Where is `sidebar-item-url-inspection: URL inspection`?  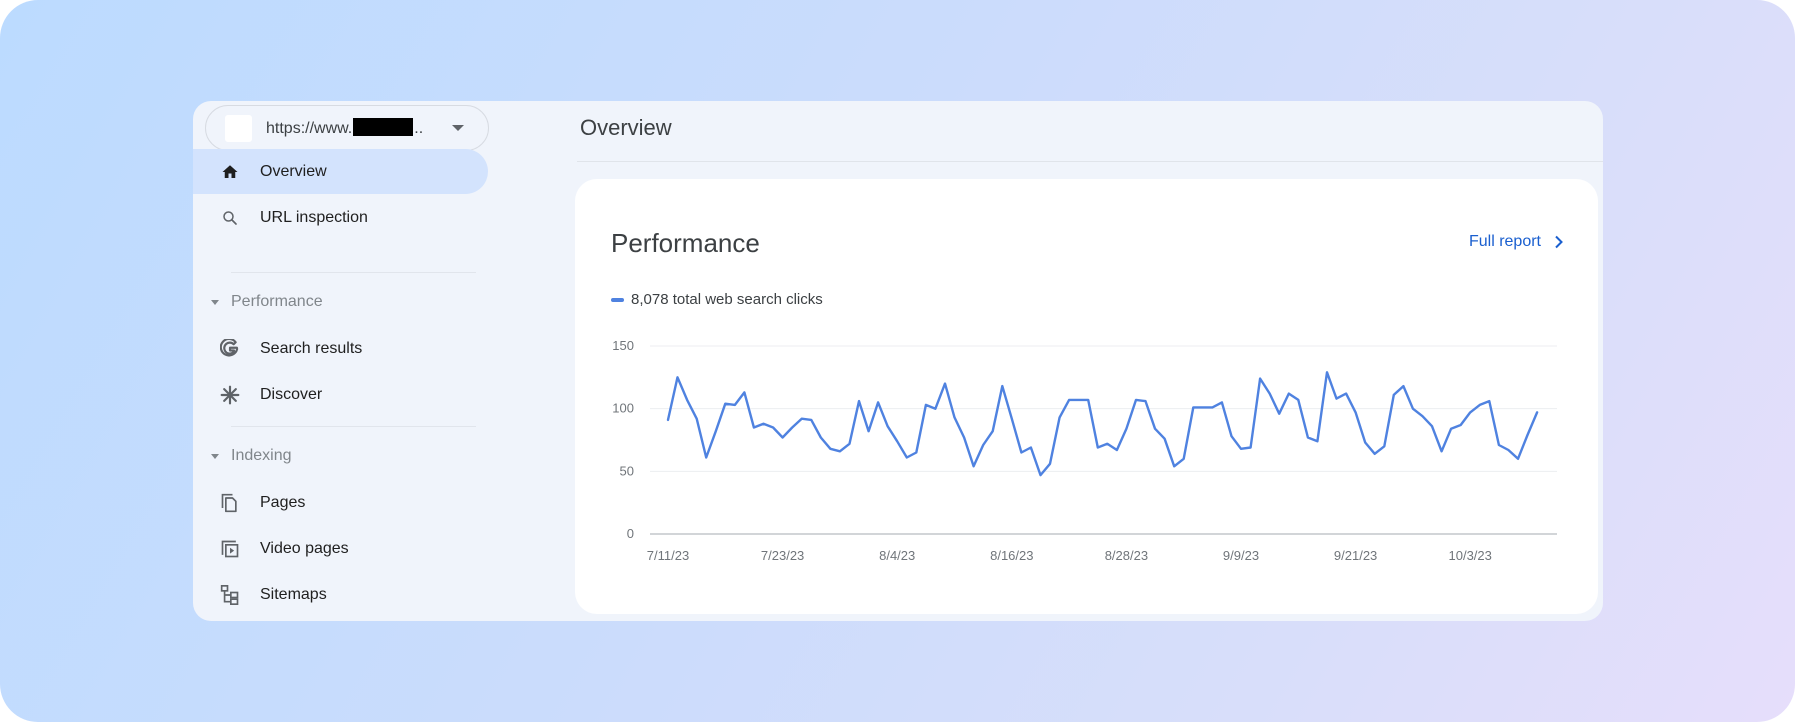 sidebar-item-url-inspection: URL inspection is located at coordinates (340, 217).